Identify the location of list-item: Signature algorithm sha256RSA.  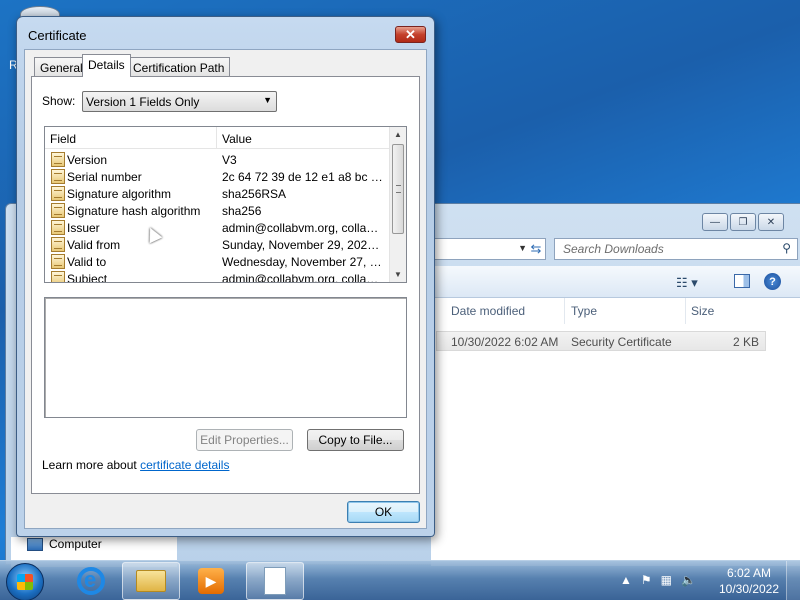
(218, 193).